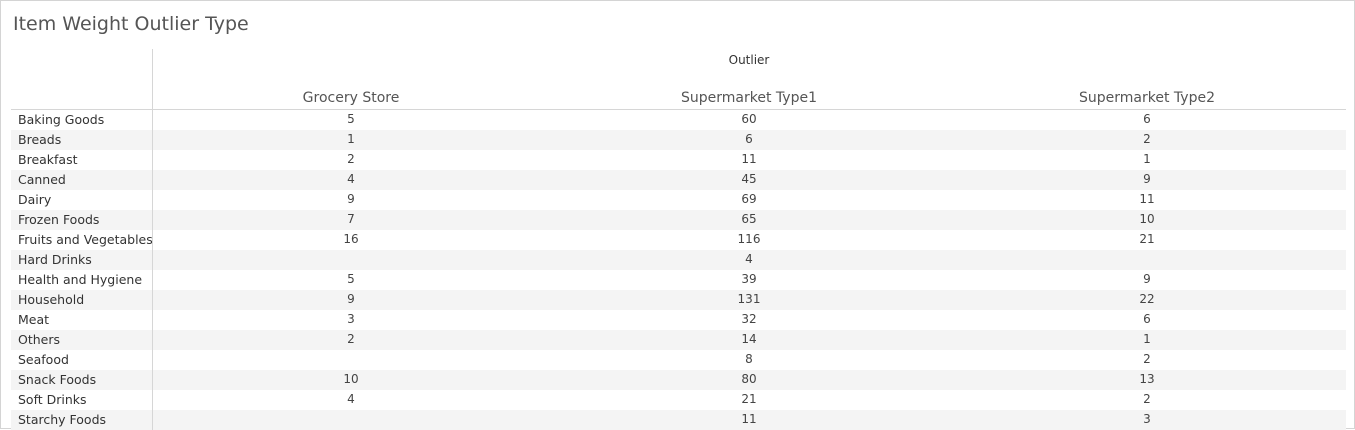  I want to click on row-label: Breads, so click(40, 139).